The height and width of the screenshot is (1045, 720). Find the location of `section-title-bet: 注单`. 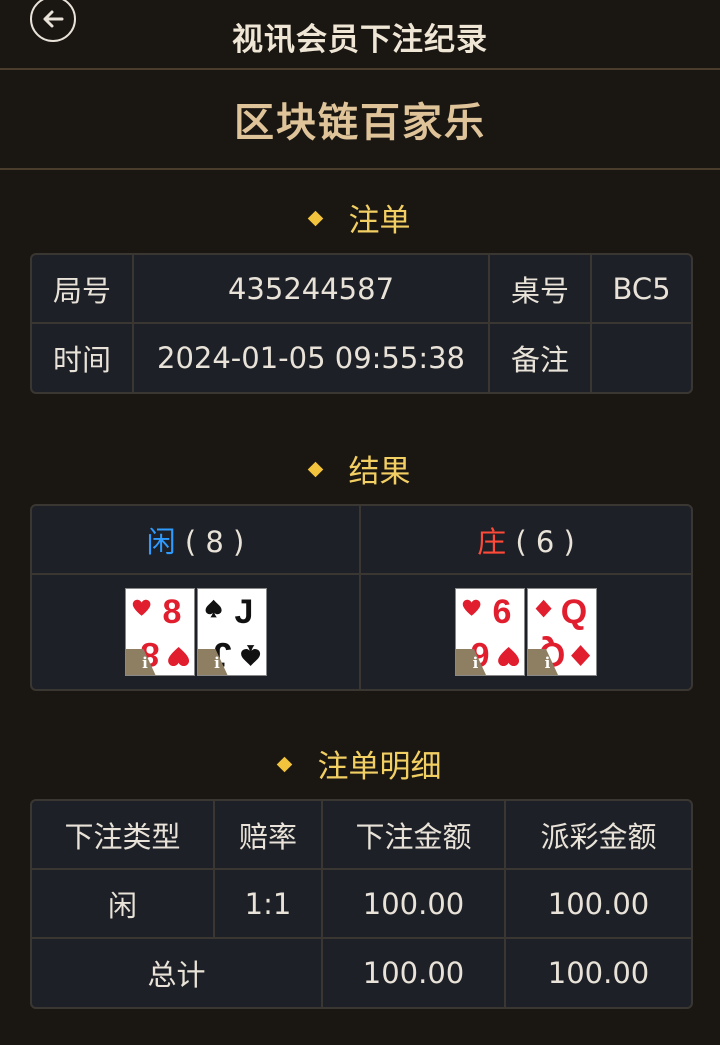

section-title-bet: 注单 is located at coordinates (360, 217).